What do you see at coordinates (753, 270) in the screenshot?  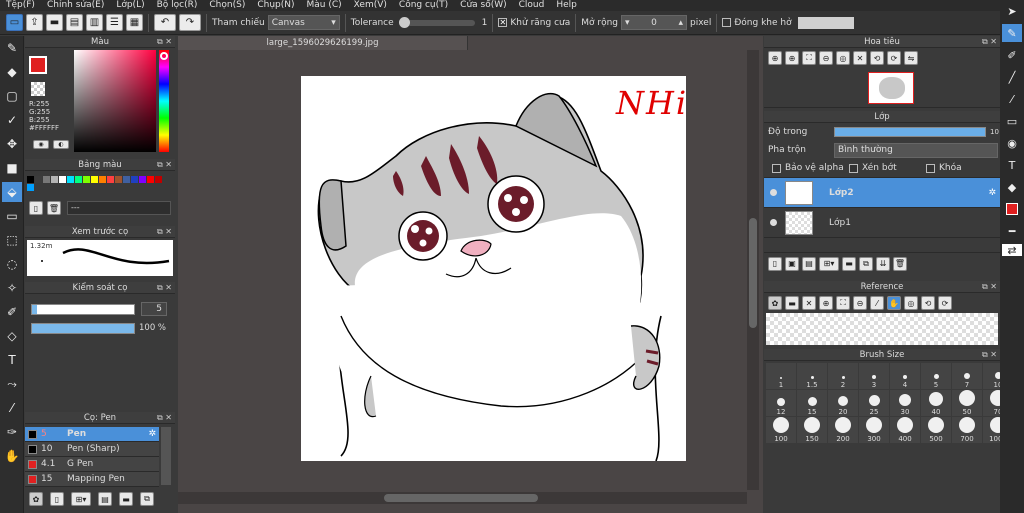 I see `vertical-scrollbar` at bounding box center [753, 270].